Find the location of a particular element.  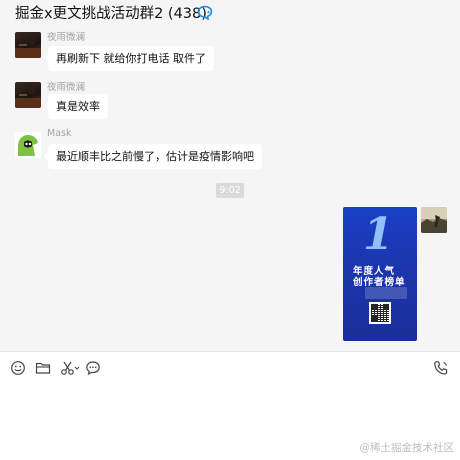

speech-bubble-icon is located at coordinates (93, 368).